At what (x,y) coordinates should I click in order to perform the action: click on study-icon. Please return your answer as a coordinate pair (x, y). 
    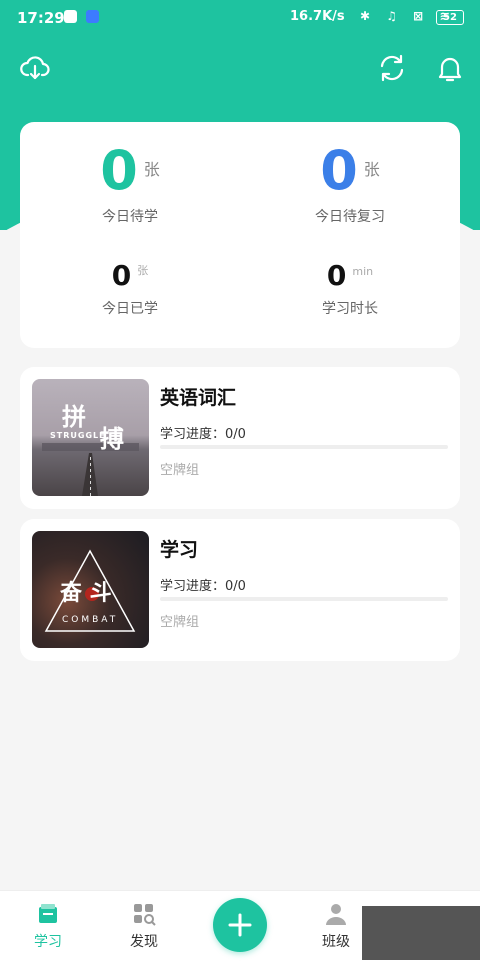
    Looking at the image, I should click on (48, 914).